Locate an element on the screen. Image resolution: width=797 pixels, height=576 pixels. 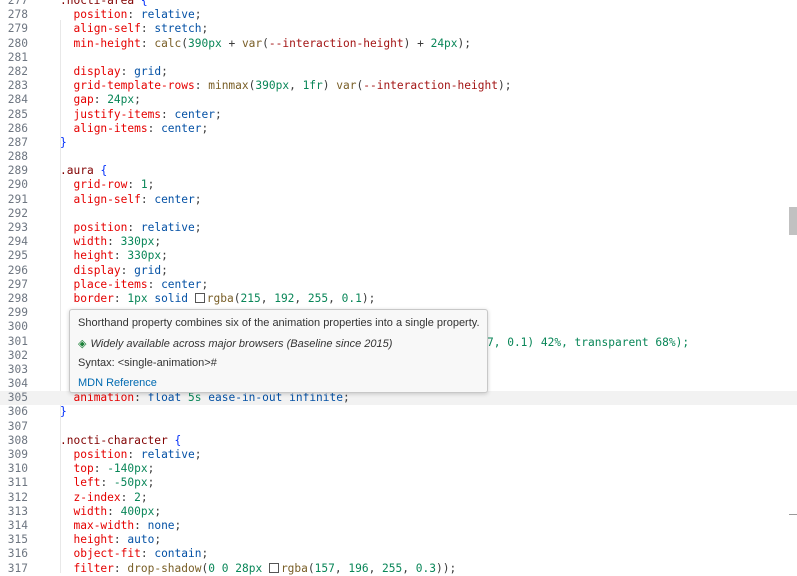
line-number: 299 is located at coordinates (17, 313).